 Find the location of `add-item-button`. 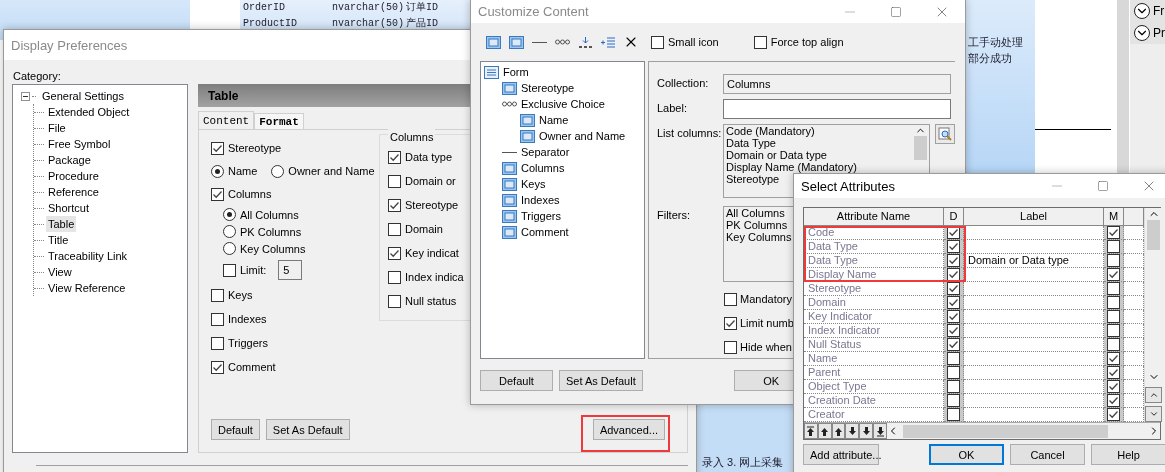

add-item-button is located at coordinates (516, 42).